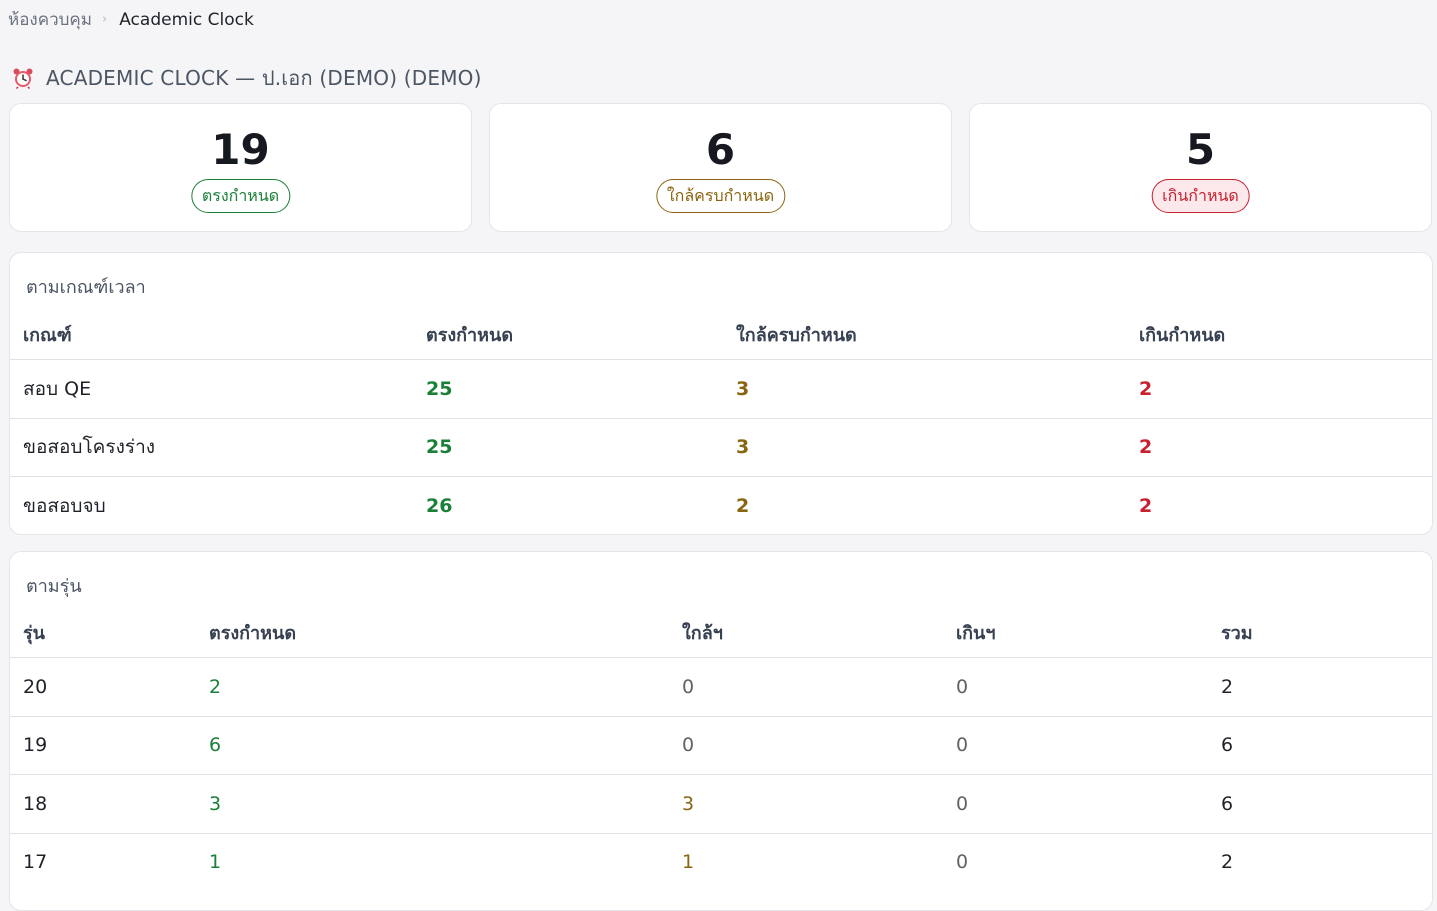  What do you see at coordinates (743, 505) in the screenshot?
I see `near-due-count: 2` at bounding box center [743, 505].